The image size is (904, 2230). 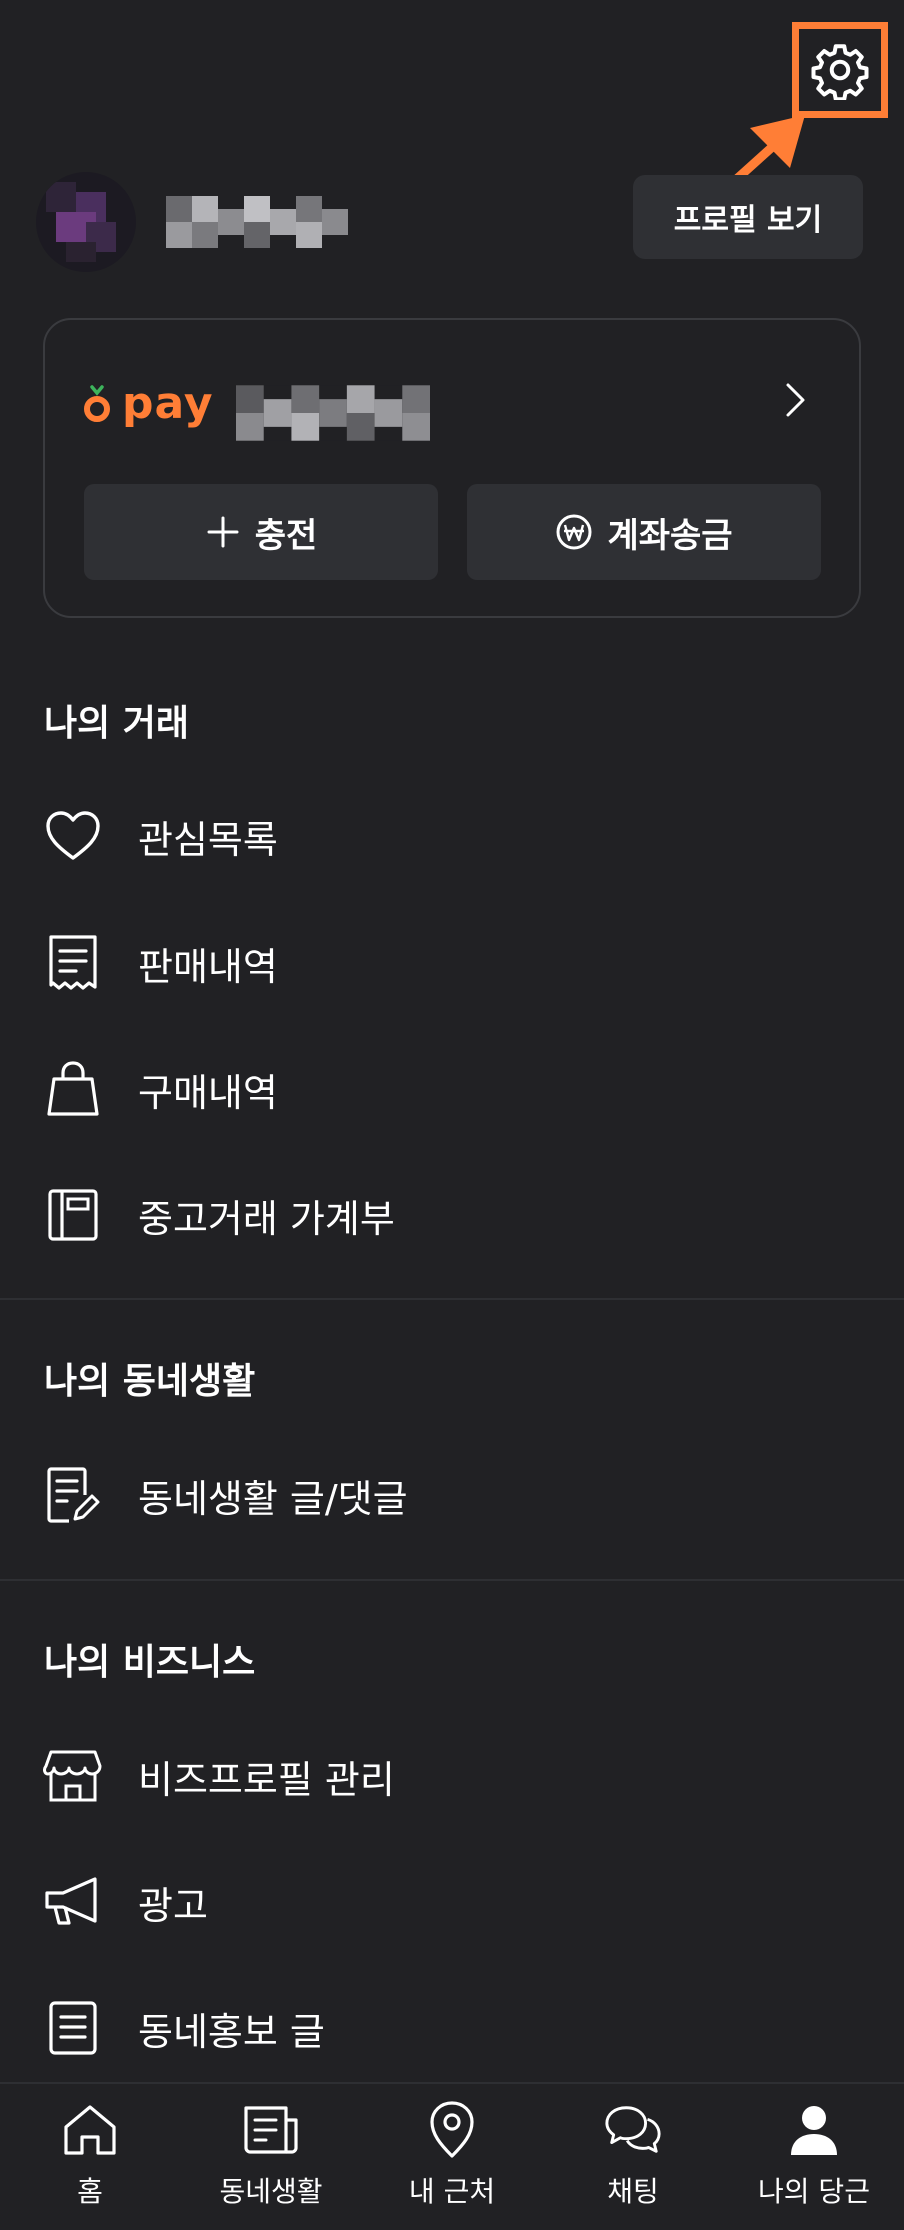 I want to click on nav-label: 홈, so click(x=90, y=2191).